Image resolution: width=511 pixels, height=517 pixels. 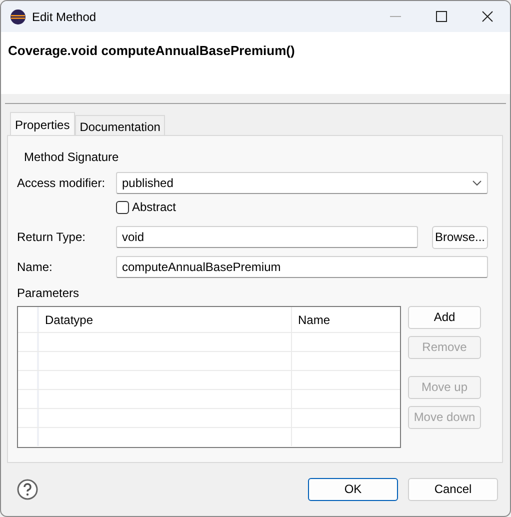 I want to click on return-type-field: void, so click(x=267, y=237).